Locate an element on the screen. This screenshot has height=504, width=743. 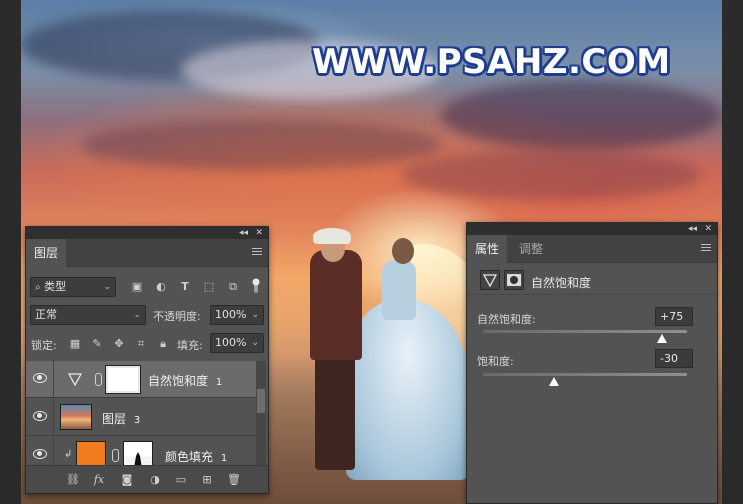
mask-button is located at coordinates (514, 280).